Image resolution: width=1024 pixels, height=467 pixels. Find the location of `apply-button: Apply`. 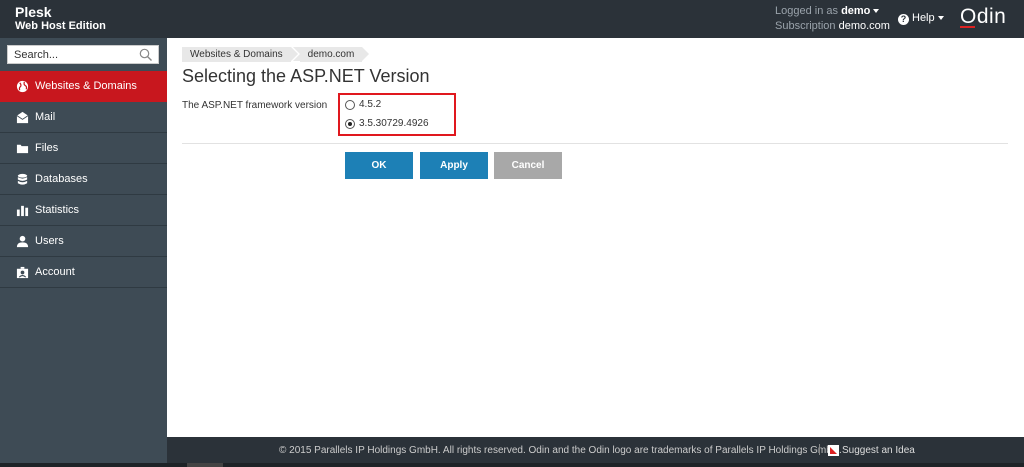

apply-button: Apply is located at coordinates (454, 165).